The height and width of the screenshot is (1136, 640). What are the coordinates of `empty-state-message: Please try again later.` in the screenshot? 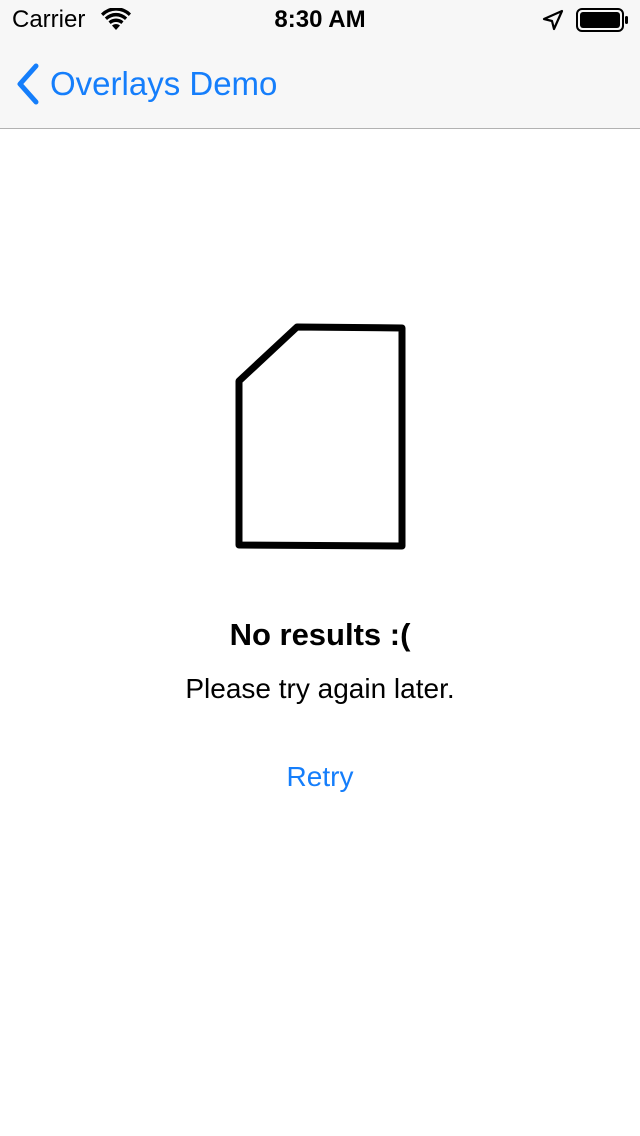 It's located at (320, 688).